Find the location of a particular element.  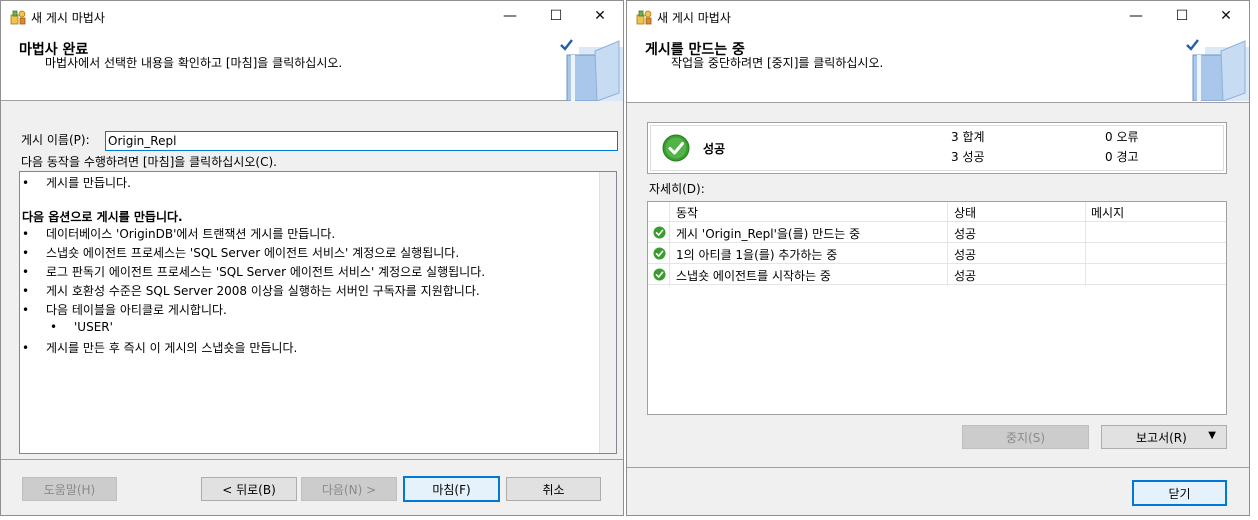

grid-header: 동작 상태 메시지 is located at coordinates (937, 212).